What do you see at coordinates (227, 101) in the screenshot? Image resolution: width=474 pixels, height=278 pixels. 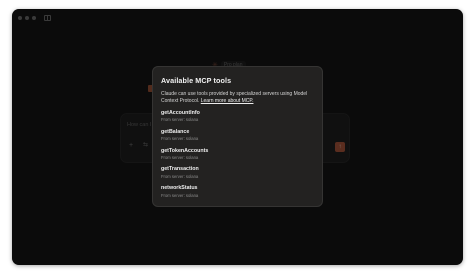 I see `learn-more-link: Learn more about MCP.` at bounding box center [227, 101].